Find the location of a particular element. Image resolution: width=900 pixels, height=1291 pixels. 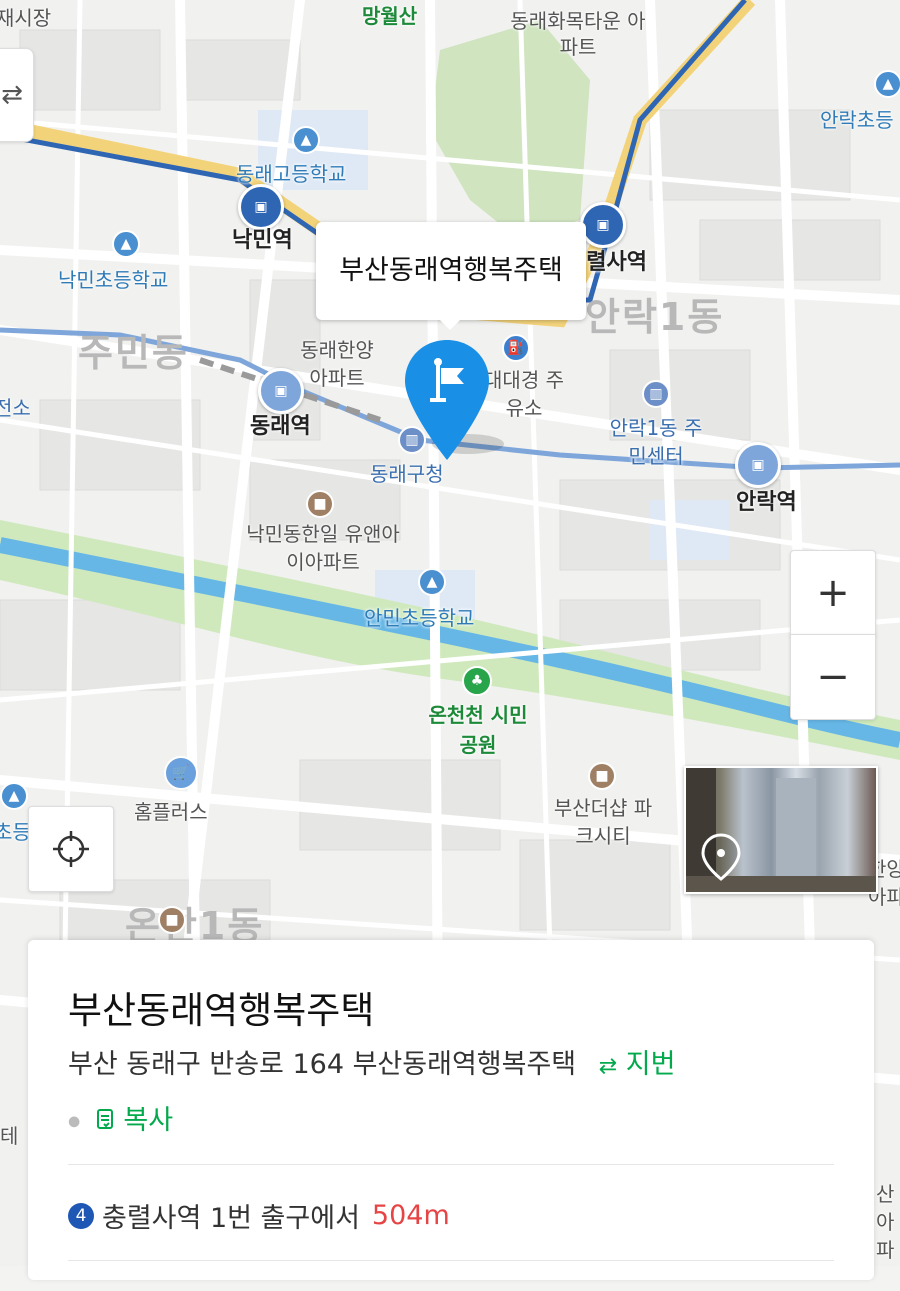

market-label: 재시장 is located at coordinates (26, 18).